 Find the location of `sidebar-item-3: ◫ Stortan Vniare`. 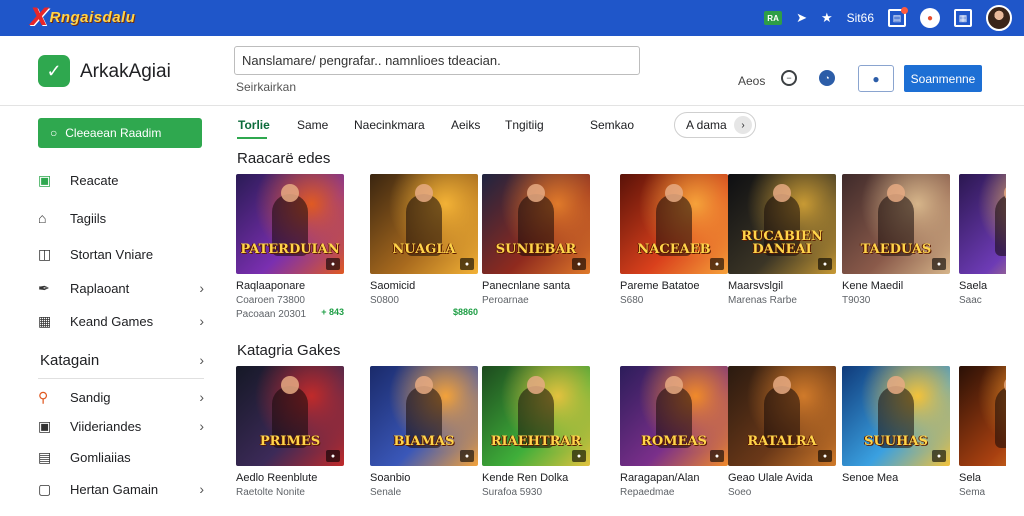

sidebar-item-3: ◫ Stortan Vniare is located at coordinates (121, 254).